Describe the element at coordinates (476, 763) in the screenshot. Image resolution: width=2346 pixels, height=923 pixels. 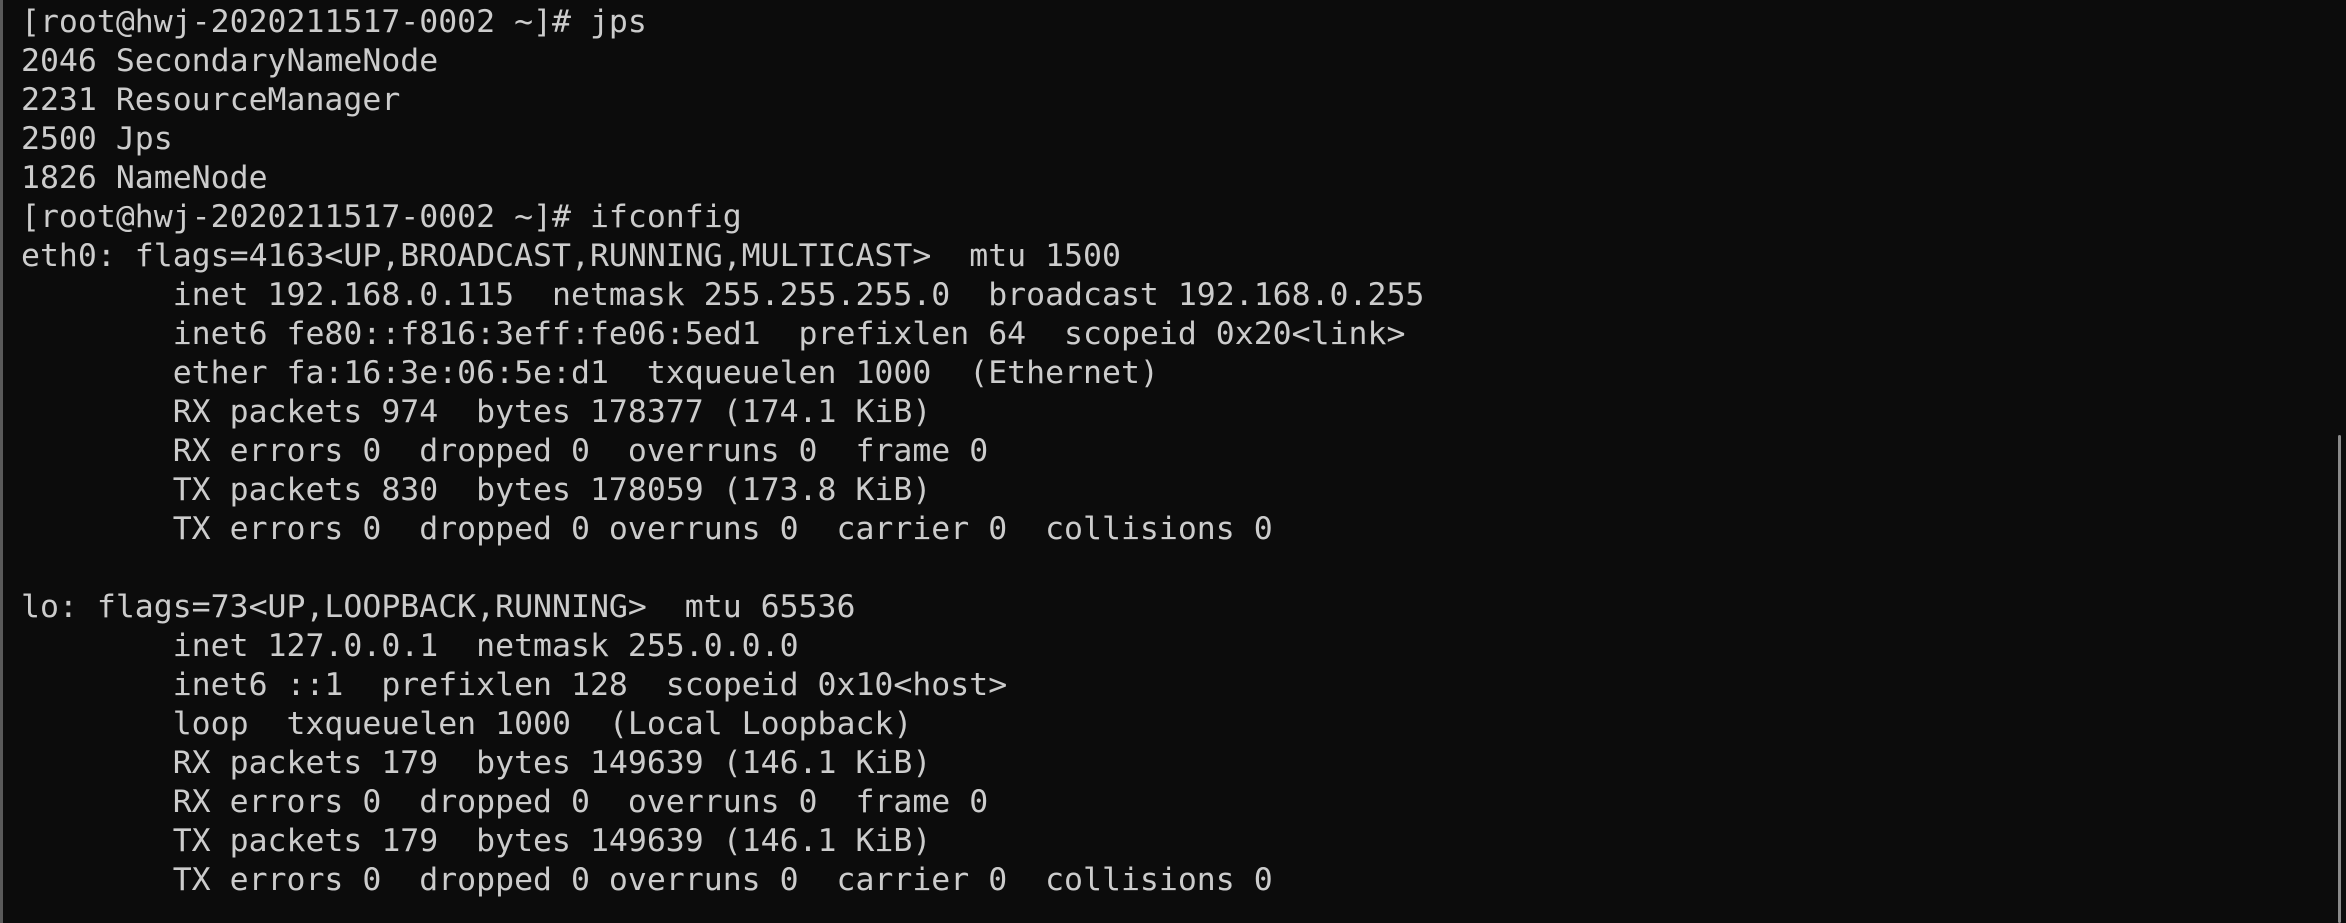
I see `terminal-line: RX packets 179 bytes 149639 (146.1 KiB)` at that location.